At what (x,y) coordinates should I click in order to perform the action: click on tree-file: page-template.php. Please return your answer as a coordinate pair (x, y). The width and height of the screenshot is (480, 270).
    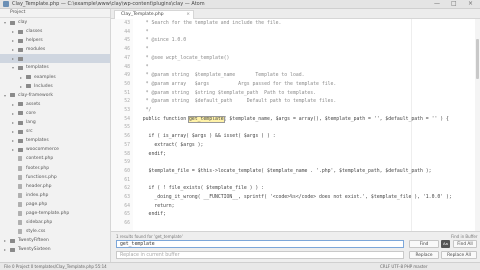
    Looking at the image, I should click on (55, 213).